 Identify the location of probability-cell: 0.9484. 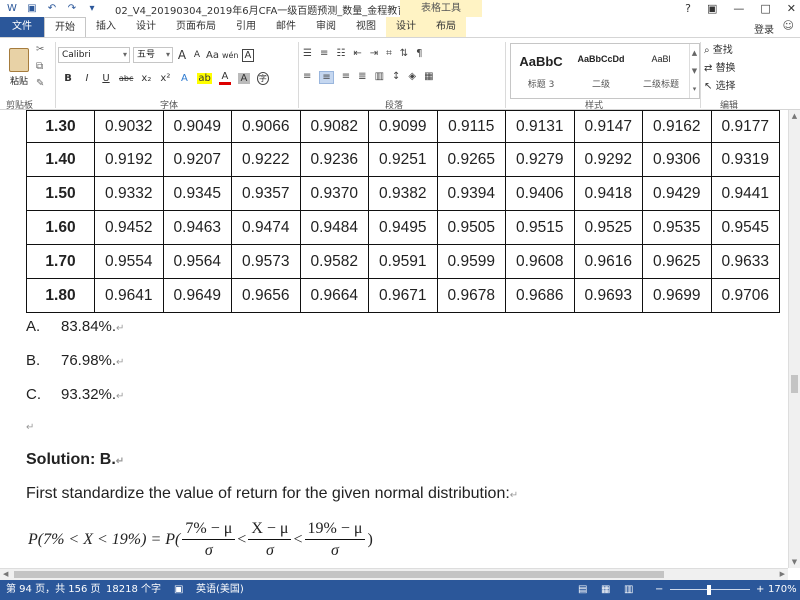
(334, 227).